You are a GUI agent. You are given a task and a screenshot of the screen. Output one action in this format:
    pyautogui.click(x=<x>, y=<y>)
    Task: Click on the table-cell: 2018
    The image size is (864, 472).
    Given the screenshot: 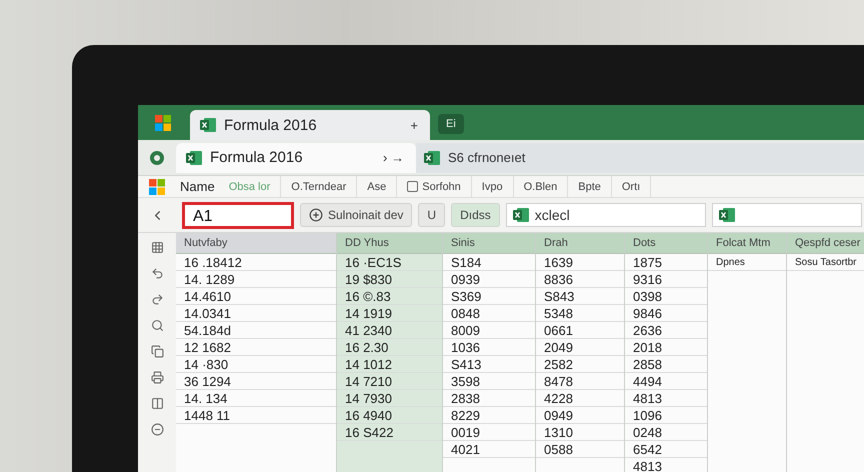 What is the action you would take?
    pyautogui.click(x=666, y=347)
    